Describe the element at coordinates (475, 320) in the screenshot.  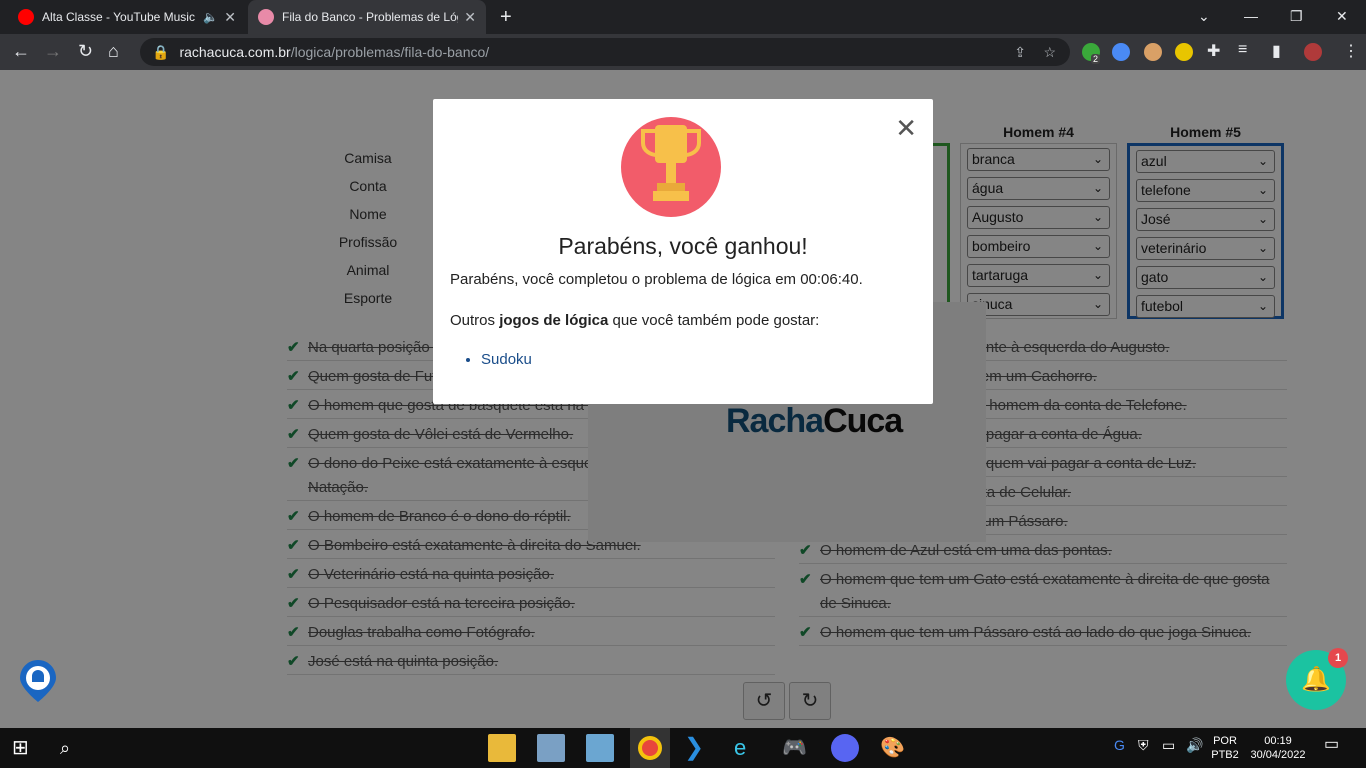
I see `other-prefix: Outros` at that location.